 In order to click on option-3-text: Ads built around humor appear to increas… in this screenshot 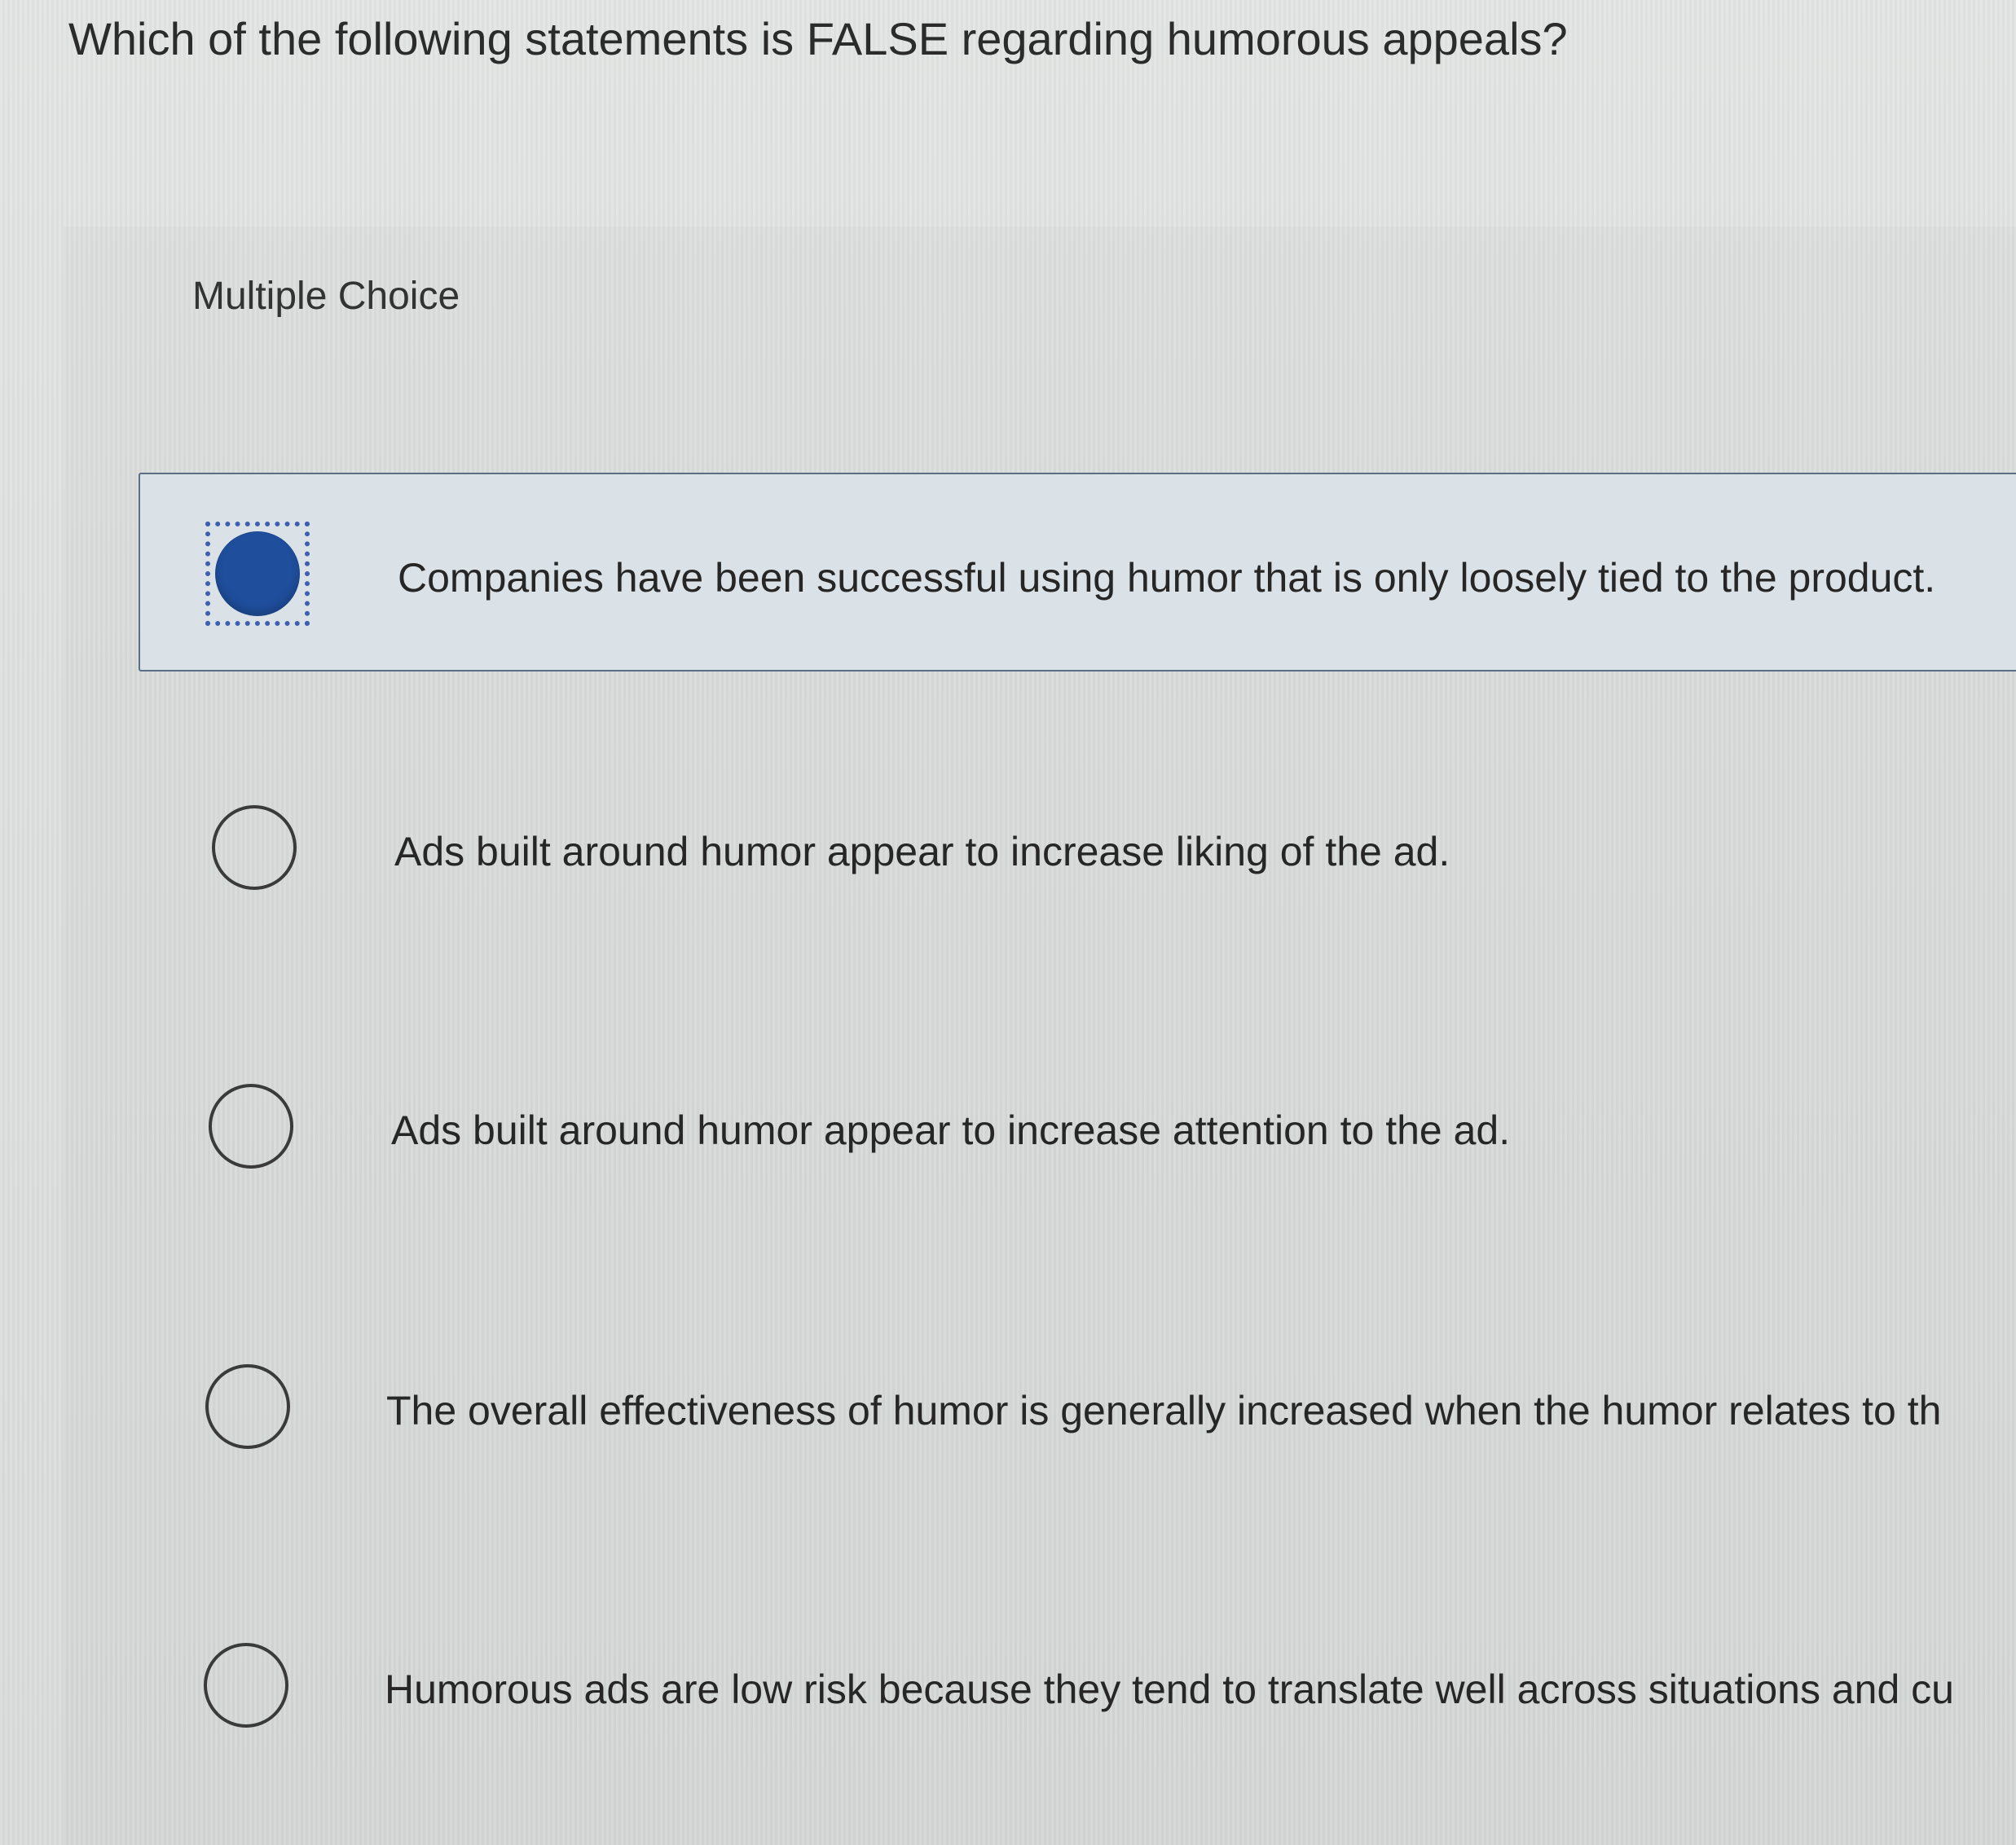, I will do `click(951, 1130)`.